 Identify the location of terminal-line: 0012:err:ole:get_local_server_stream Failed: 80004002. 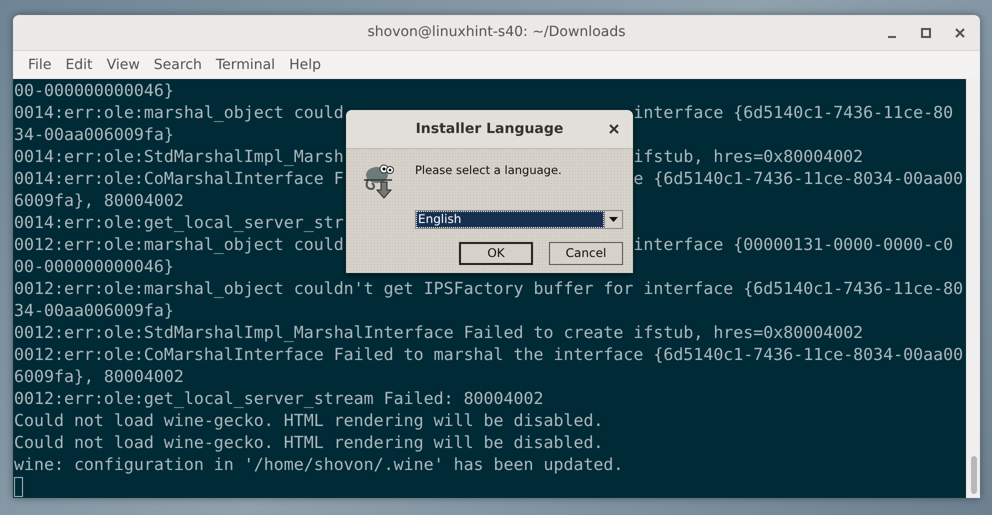
(279, 399).